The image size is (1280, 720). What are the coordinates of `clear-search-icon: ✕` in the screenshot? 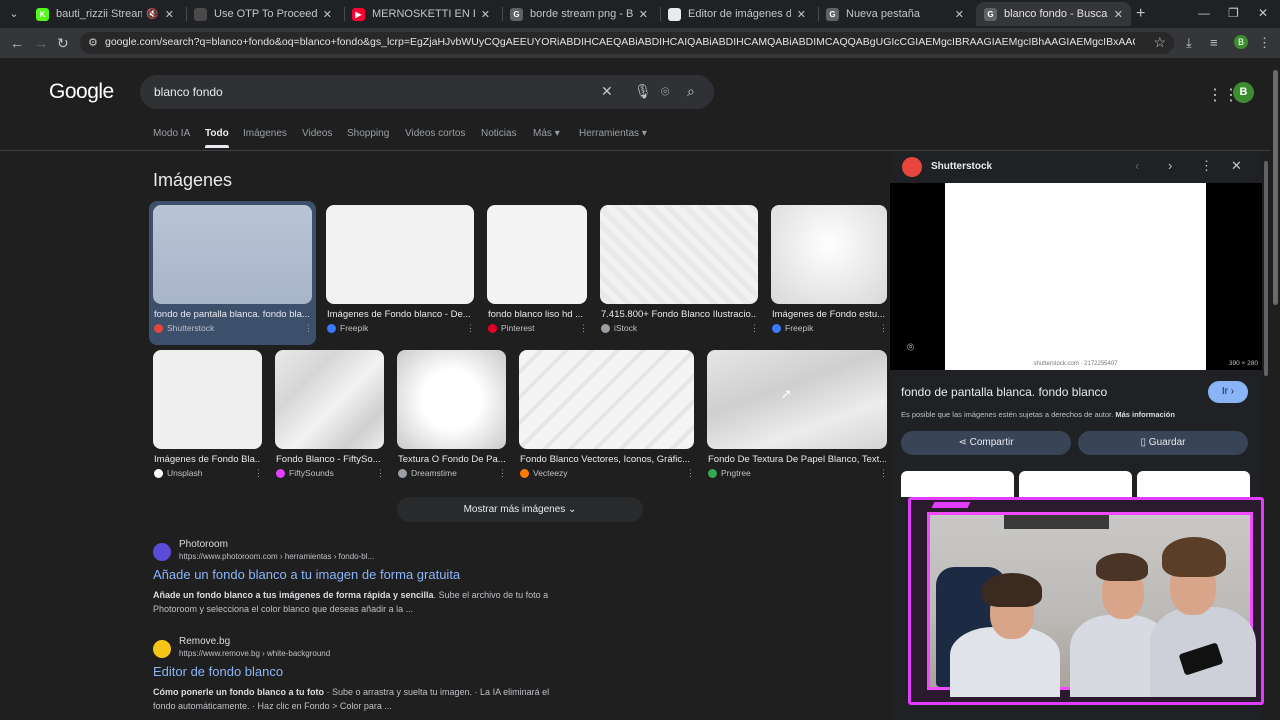 It's located at (607, 91).